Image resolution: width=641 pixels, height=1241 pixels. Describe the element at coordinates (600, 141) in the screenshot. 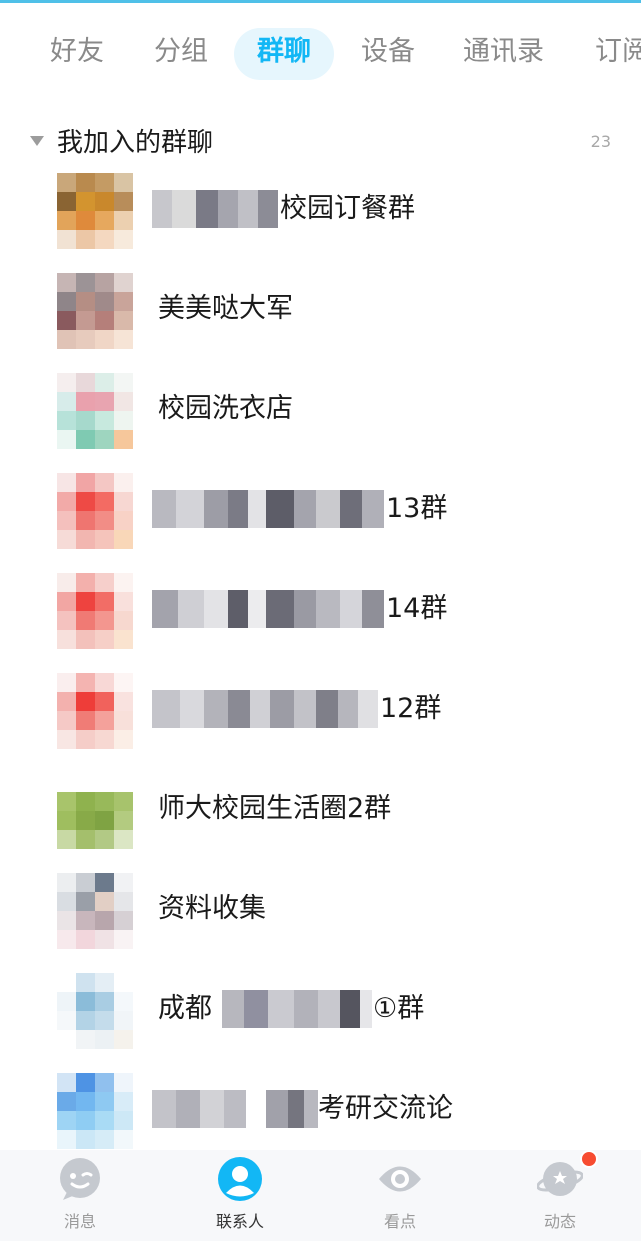

I see `group-count: 23` at that location.